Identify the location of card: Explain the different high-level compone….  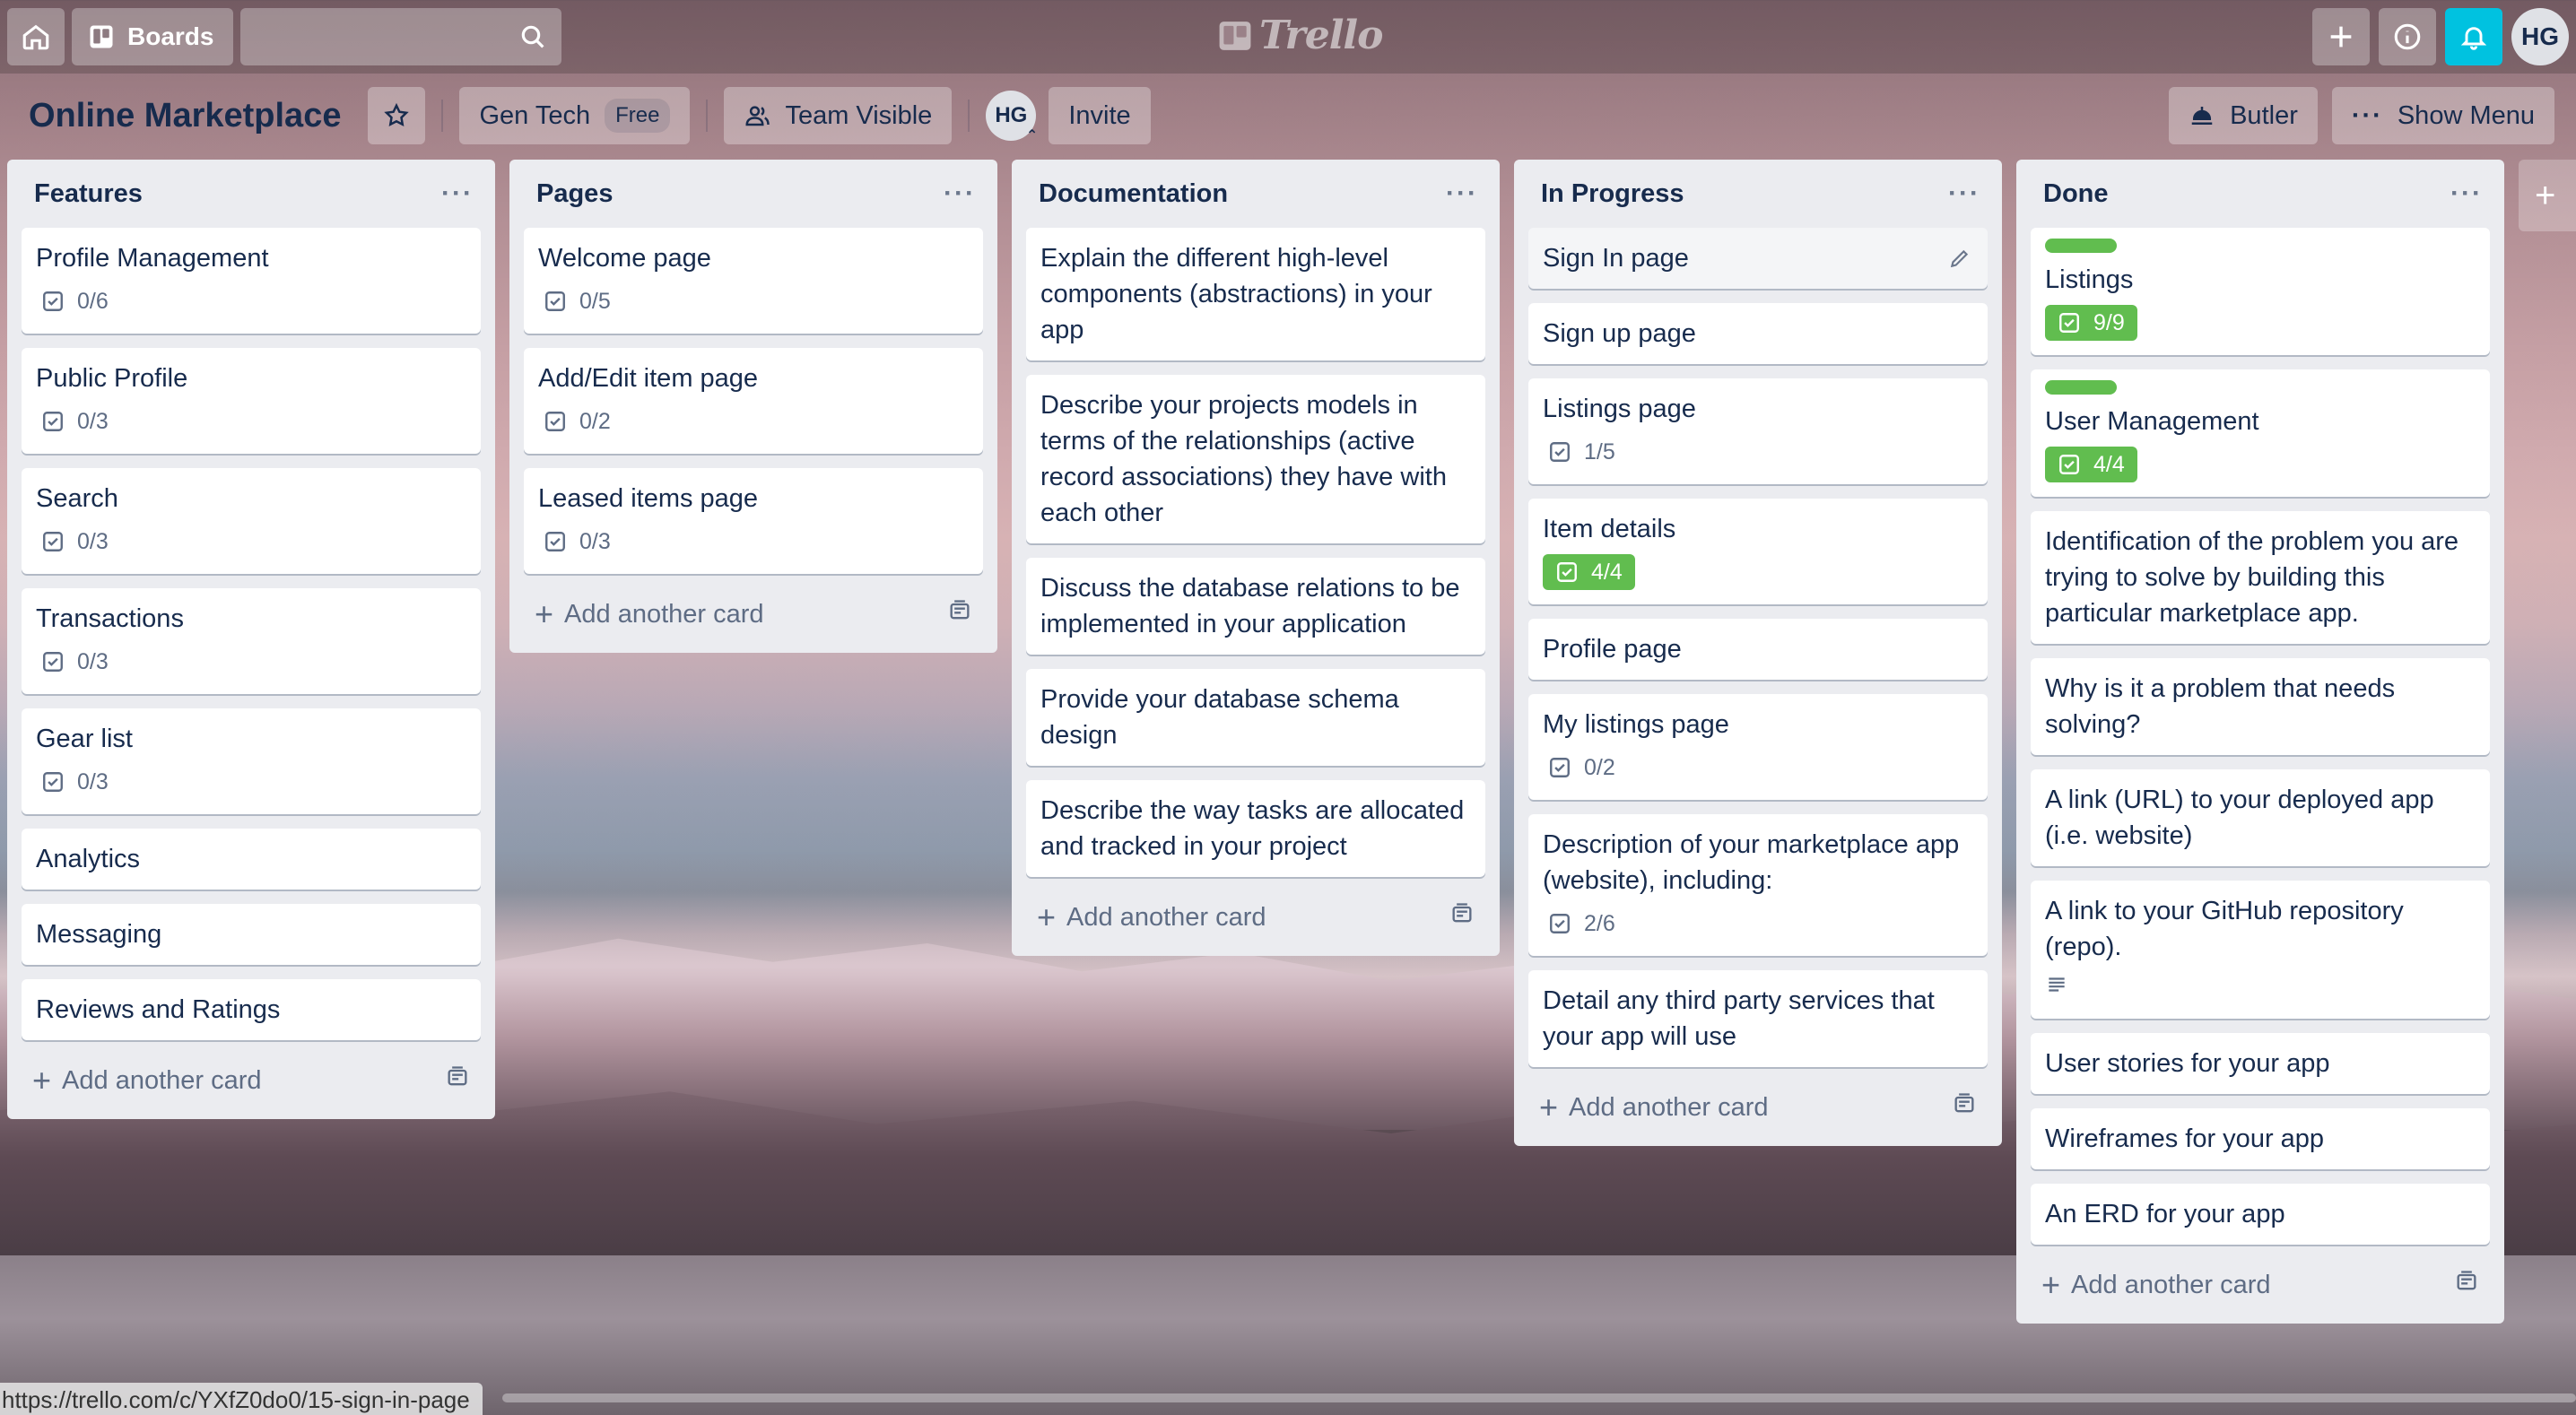
(1255, 294).